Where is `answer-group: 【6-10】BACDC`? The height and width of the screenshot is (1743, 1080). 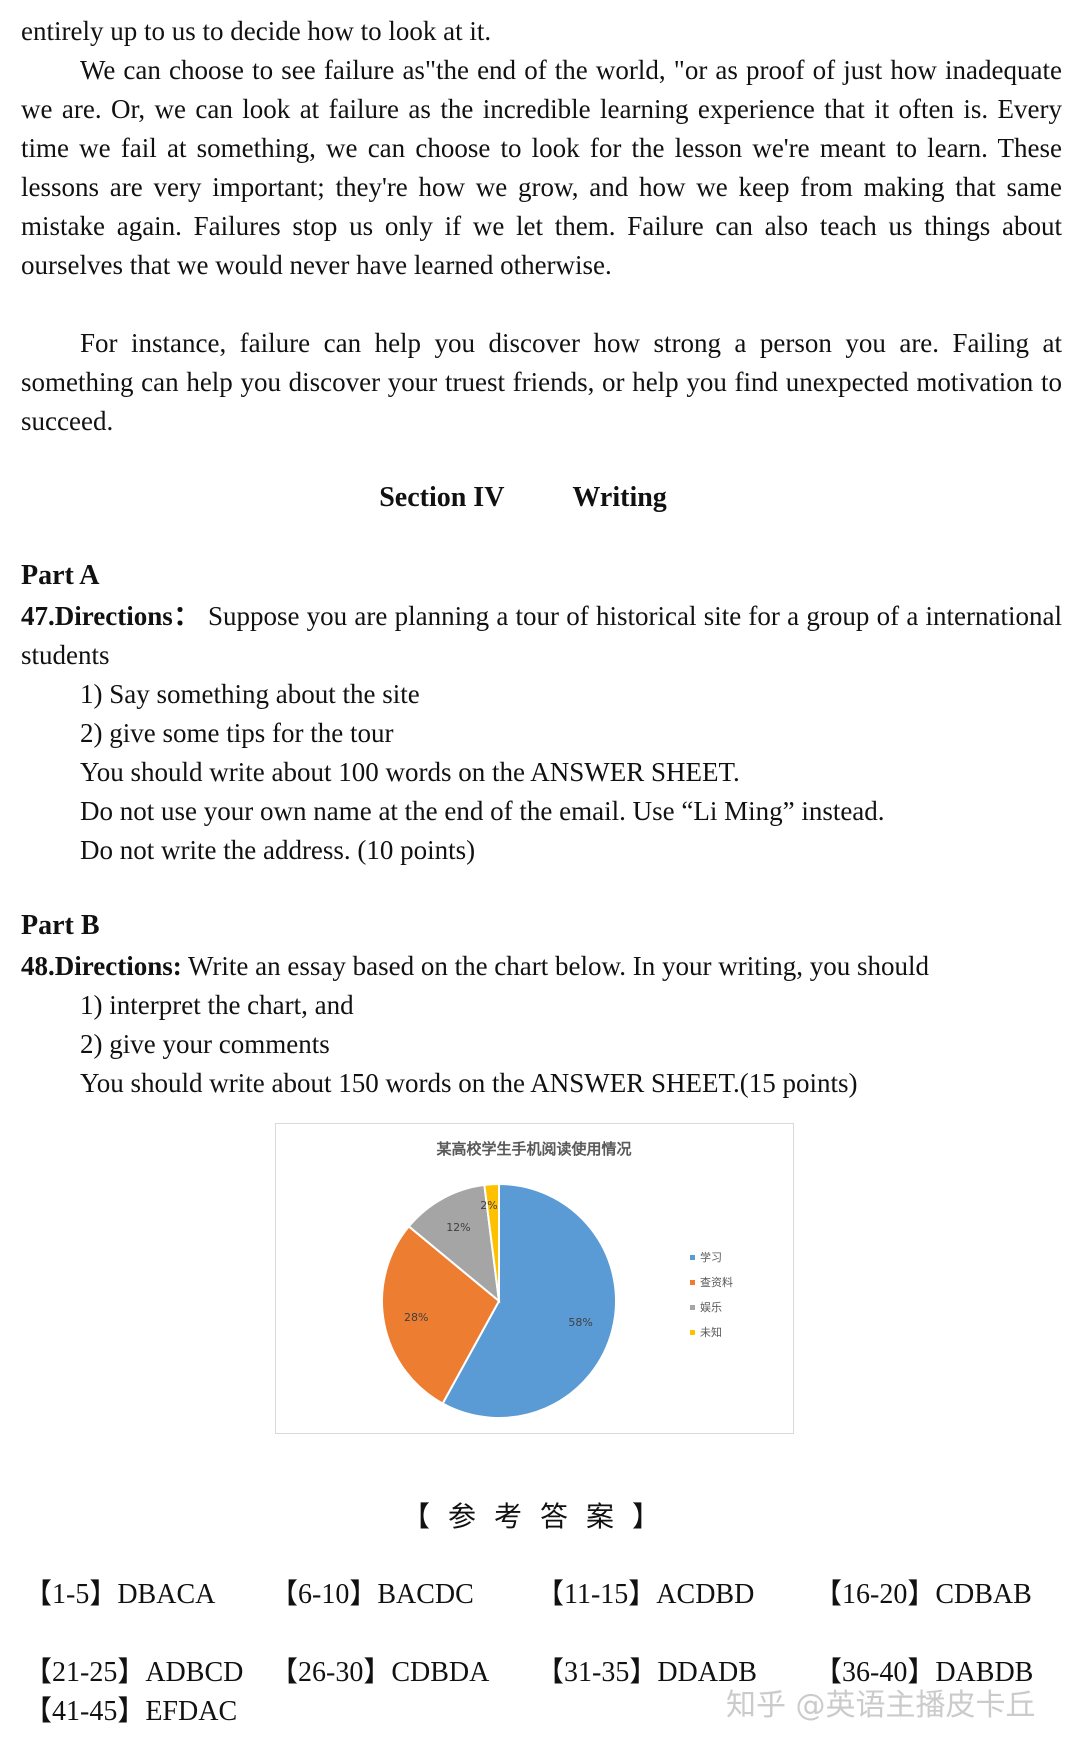 answer-group: 【6-10】BACDC is located at coordinates (372, 1592).